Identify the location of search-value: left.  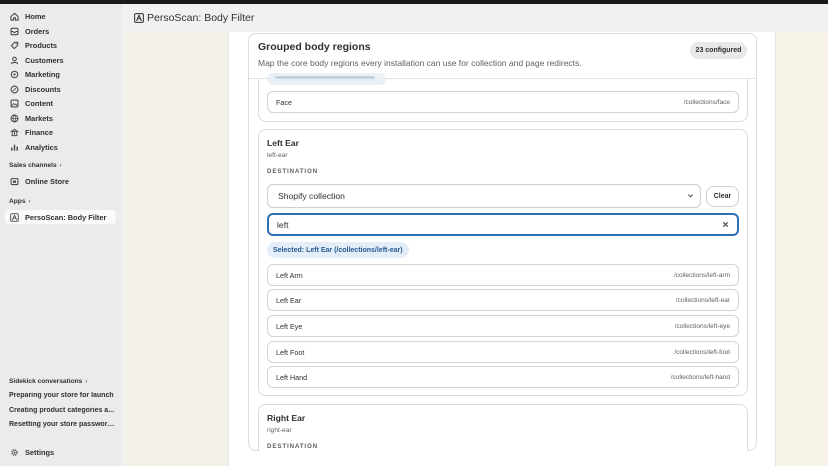
(283, 224).